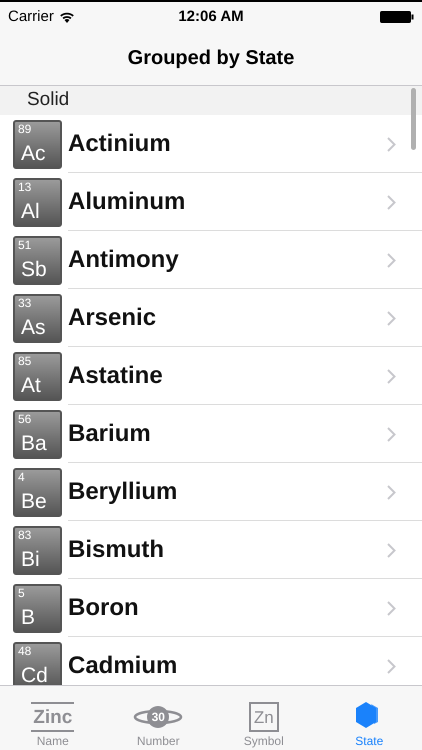  What do you see at coordinates (104, 608) in the screenshot?
I see `element-name: Boron` at bounding box center [104, 608].